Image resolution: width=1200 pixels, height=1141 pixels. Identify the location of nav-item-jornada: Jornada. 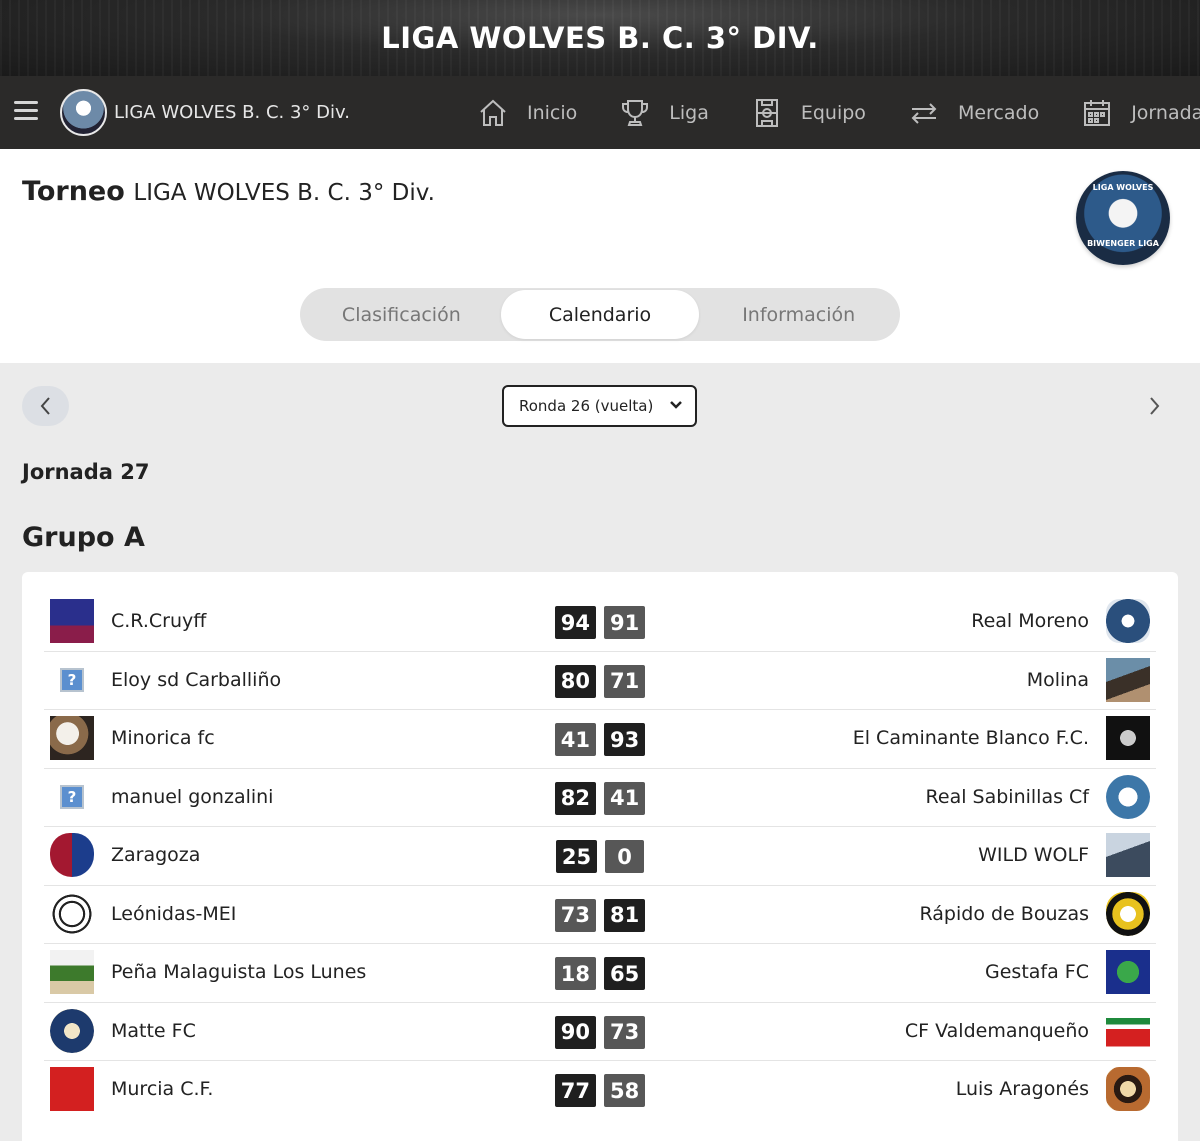
(1141, 113).